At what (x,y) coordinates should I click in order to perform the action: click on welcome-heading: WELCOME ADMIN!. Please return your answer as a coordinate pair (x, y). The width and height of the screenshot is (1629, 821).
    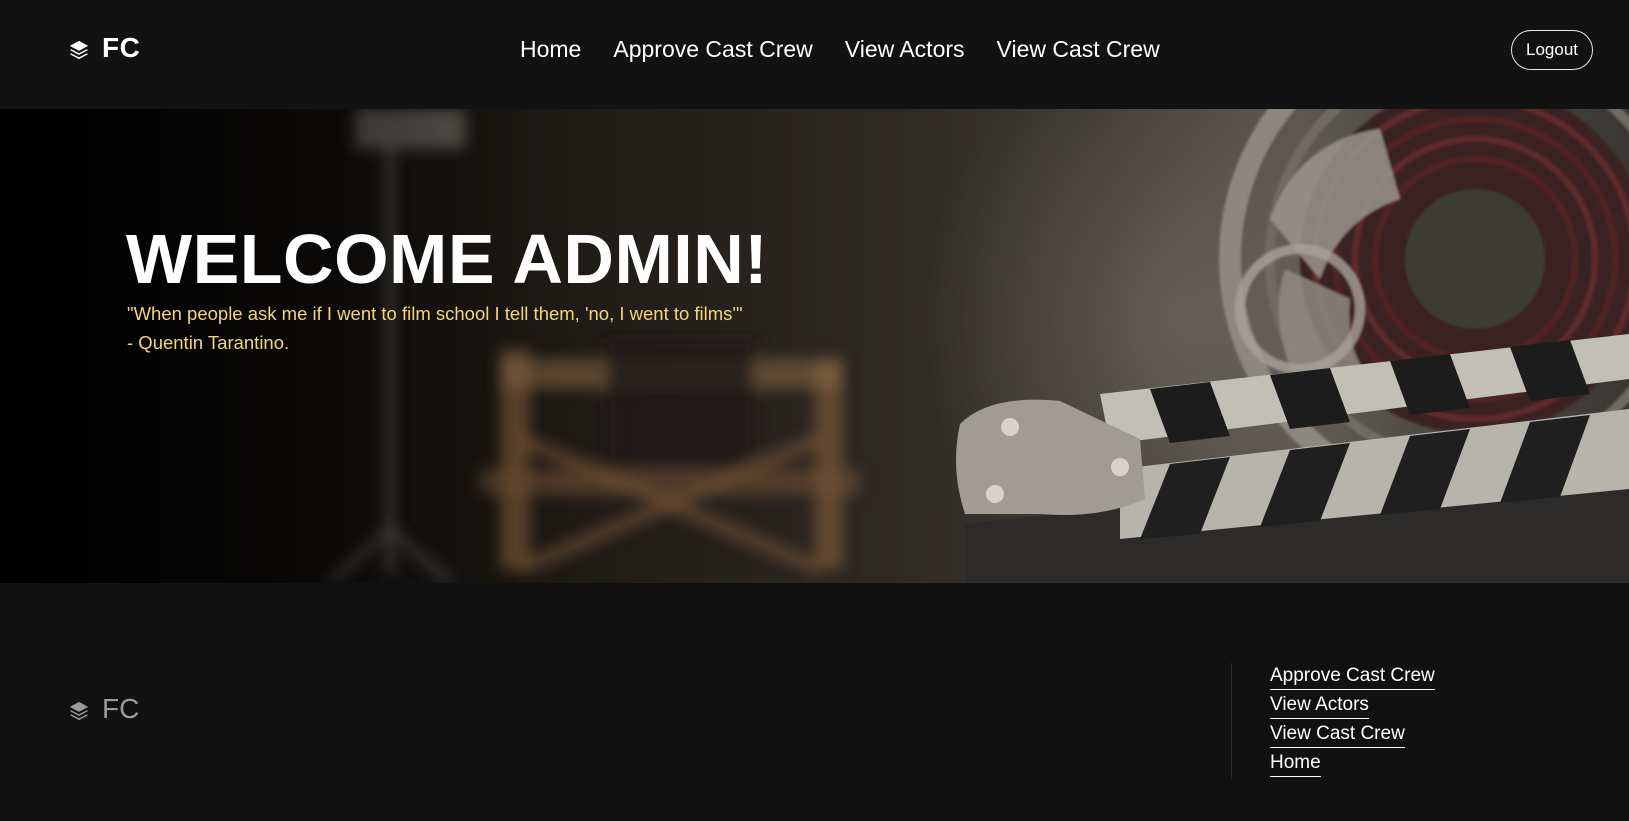
    Looking at the image, I should click on (447, 259).